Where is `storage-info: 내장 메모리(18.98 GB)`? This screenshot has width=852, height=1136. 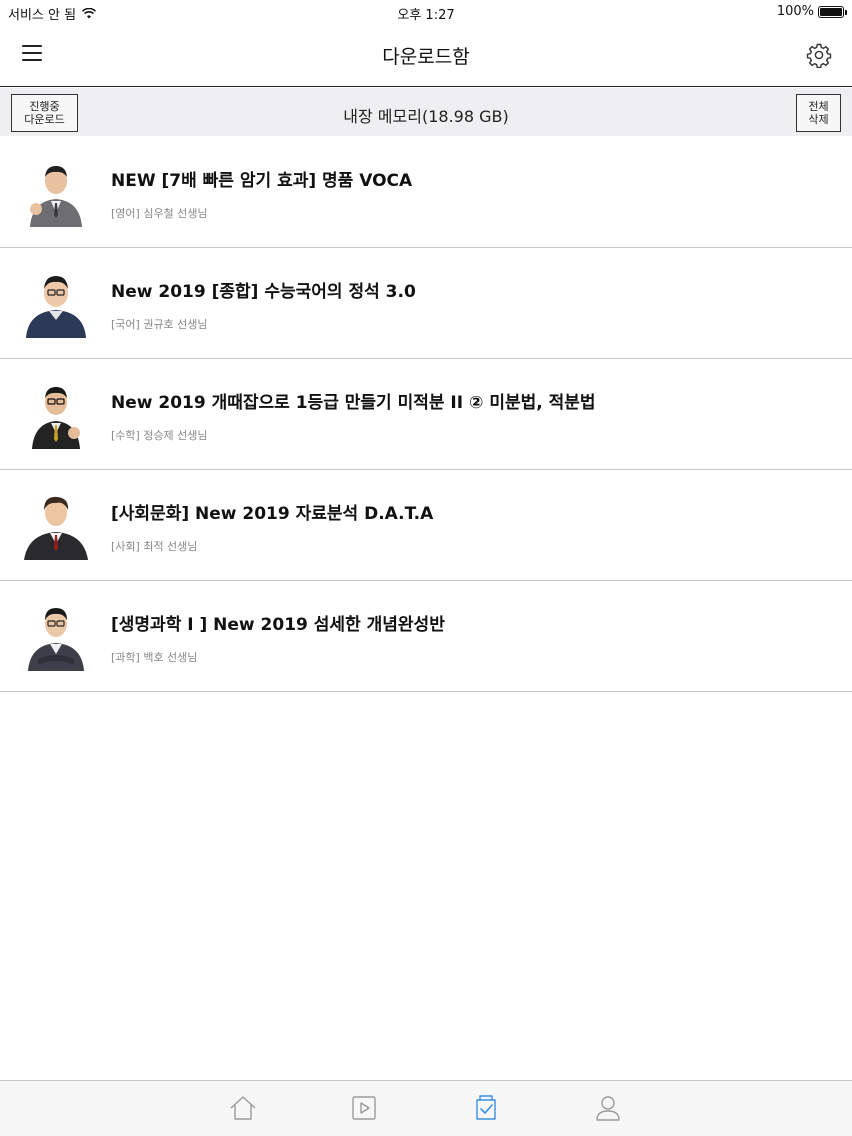
storage-info: 내장 메모리(18.98 GB) is located at coordinates (426, 116).